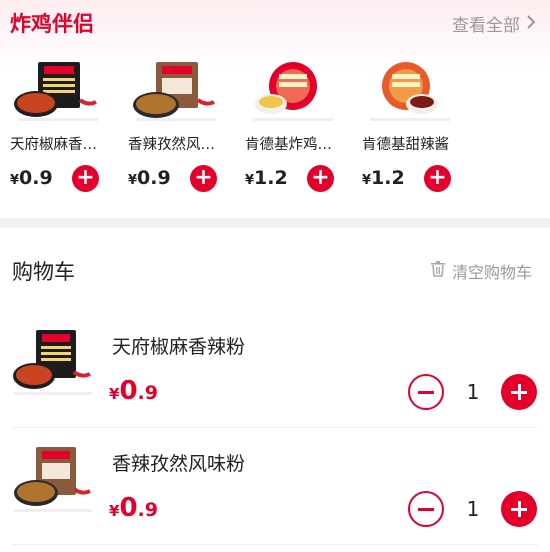 The height and width of the screenshot is (552, 550). What do you see at coordinates (179, 464) in the screenshot?
I see `cart-item-name: 香辣孜然风味粉` at bounding box center [179, 464].